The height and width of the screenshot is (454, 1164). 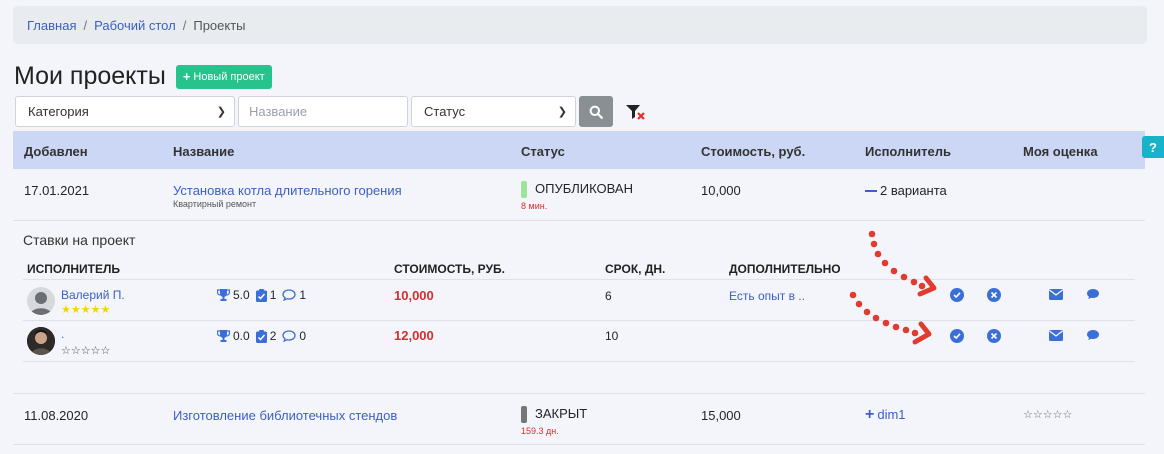 I want to click on project-name-link: Установка котла длительного горения, so click(x=287, y=190).